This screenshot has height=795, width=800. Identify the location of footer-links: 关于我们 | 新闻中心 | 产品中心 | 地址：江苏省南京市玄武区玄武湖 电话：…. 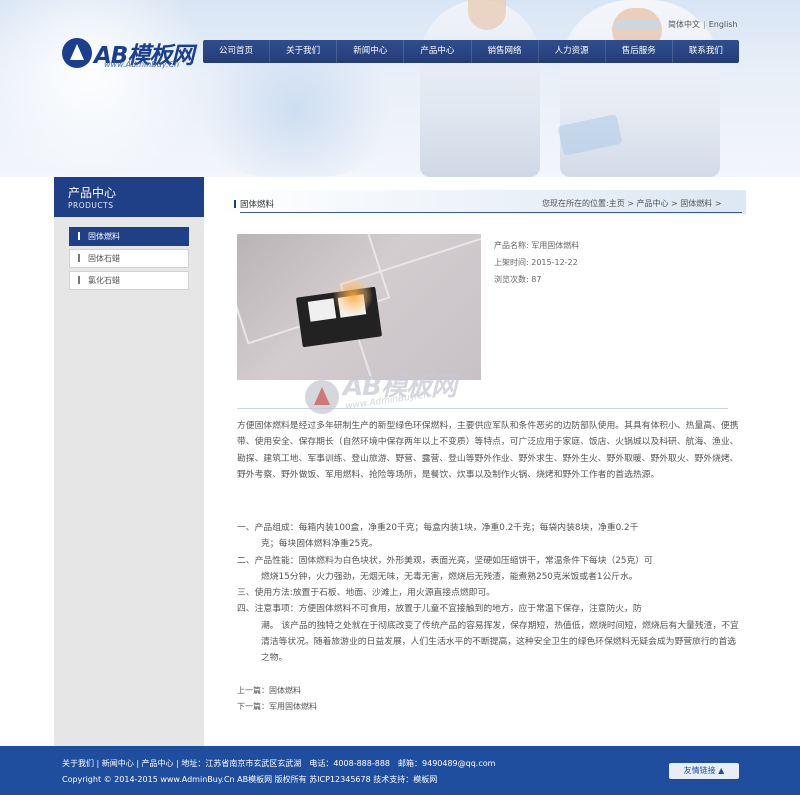
(278, 763).